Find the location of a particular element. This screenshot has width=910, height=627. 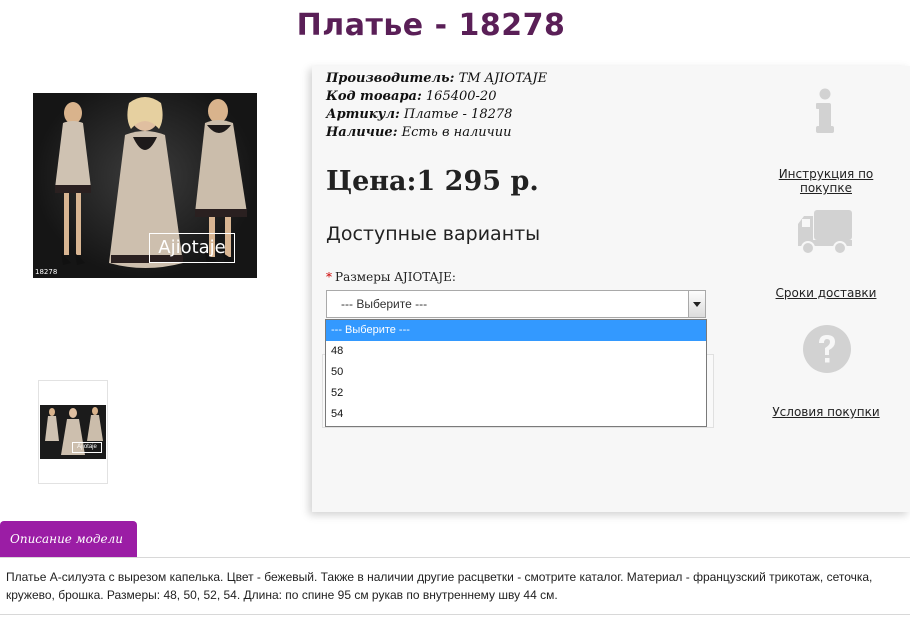

sku-row: Артикул: Платье - 18278 is located at coordinates (436, 115).